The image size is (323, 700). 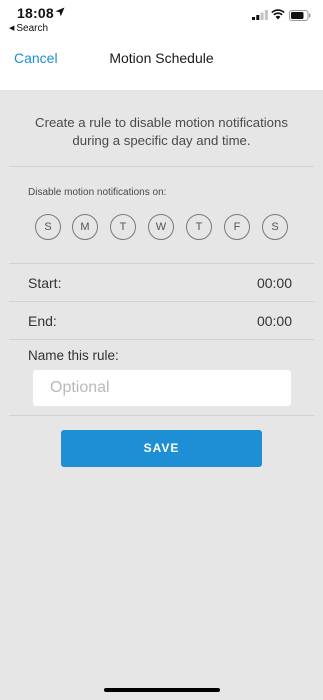 I want to click on day-toggle-thursday: T, so click(x=199, y=227).